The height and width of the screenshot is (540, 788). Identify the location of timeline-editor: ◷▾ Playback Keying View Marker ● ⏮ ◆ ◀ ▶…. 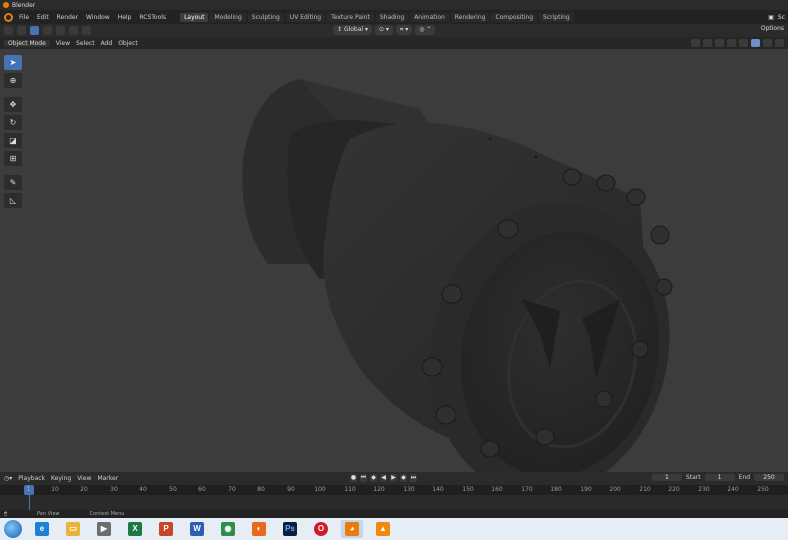
(394, 492).